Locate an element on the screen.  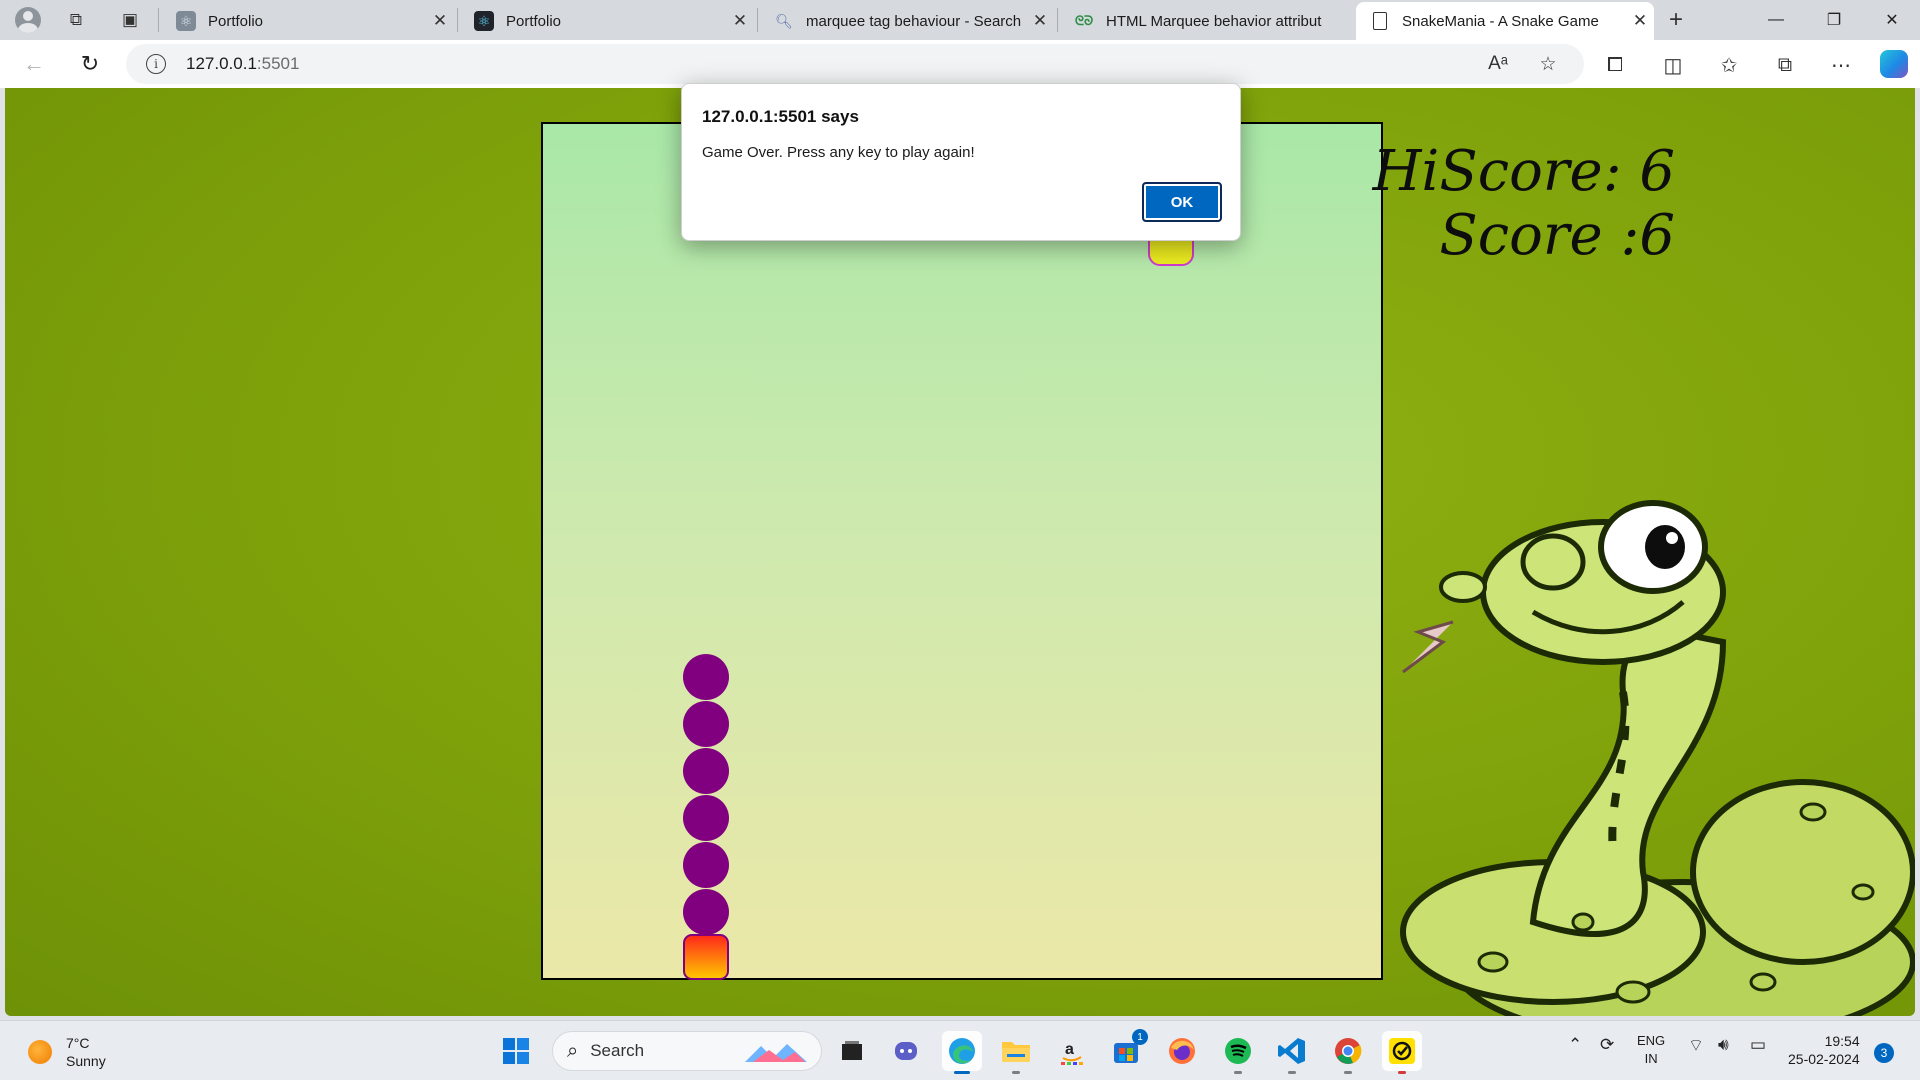
tab-portfolio-1: ⚛ Portfolio ✕ is located at coordinates (308, 21).